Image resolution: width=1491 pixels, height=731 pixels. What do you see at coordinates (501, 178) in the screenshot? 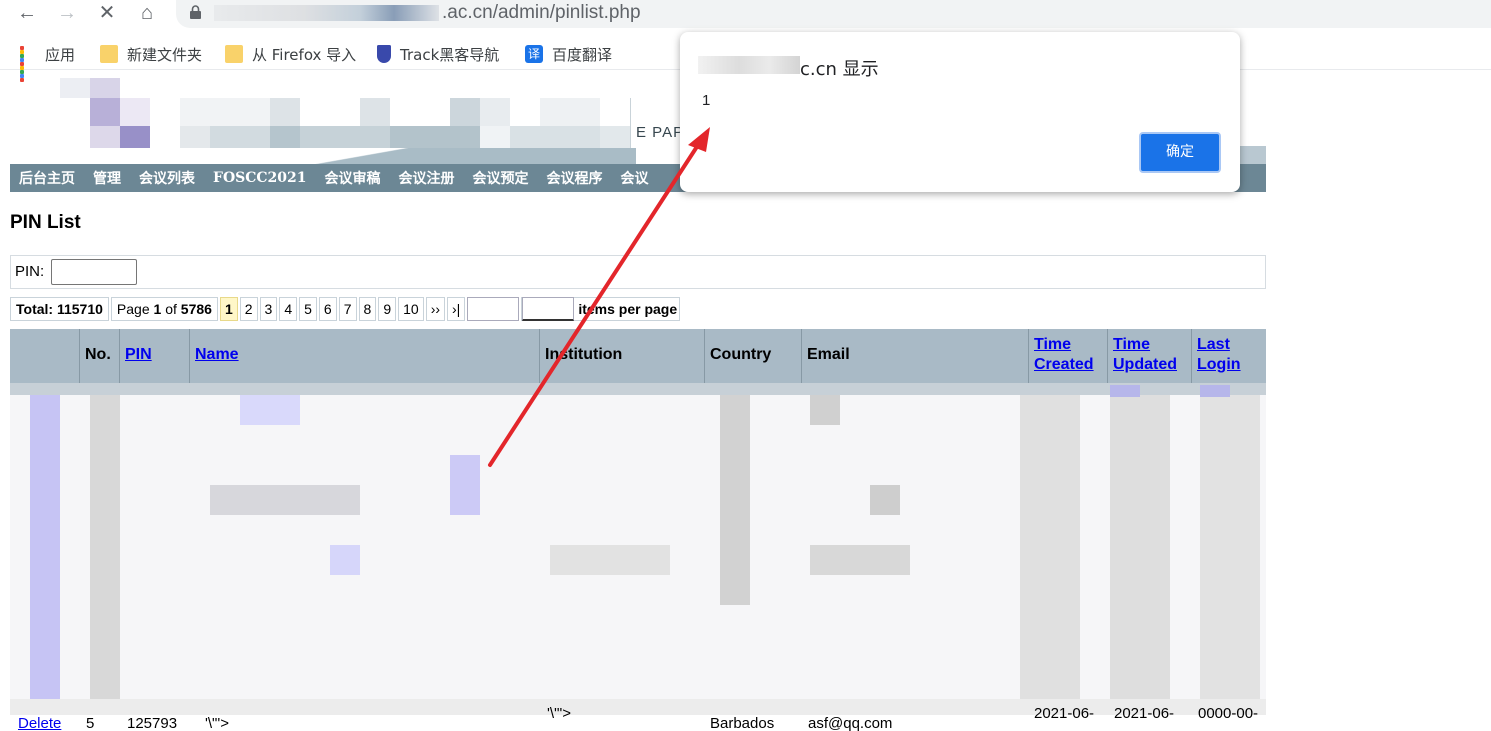
I see `nav-item: 会议预定` at bounding box center [501, 178].